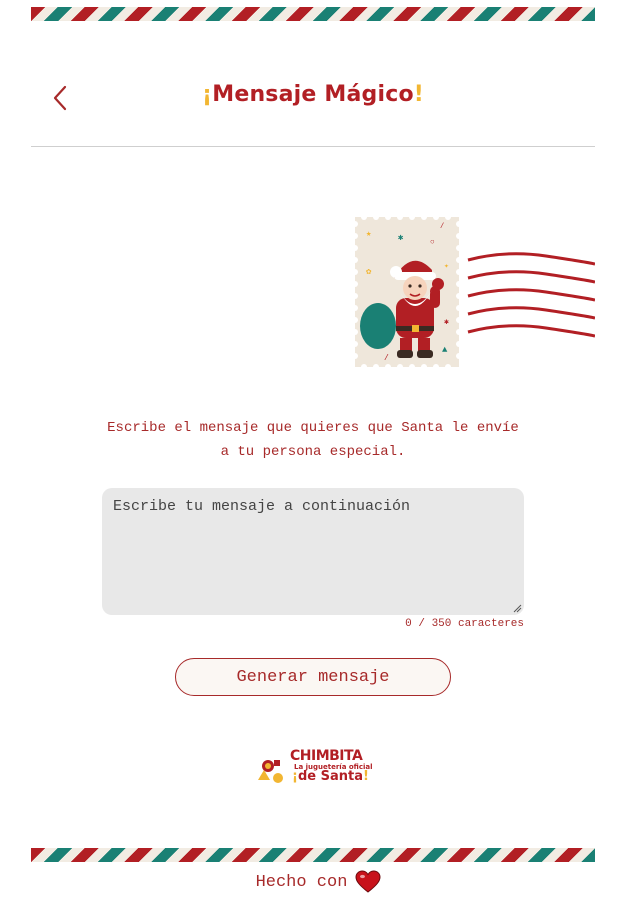 The image size is (637, 904). Describe the element at coordinates (301, 882) in the screenshot. I see `footer-text: Hecho con` at that location.